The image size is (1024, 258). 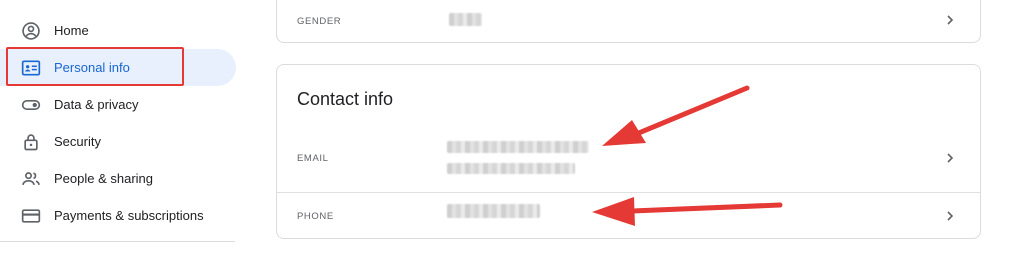 What do you see at coordinates (511, 168) in the screenshot?
I see `email-secondary-redacted` at bounding box center [511, 168].